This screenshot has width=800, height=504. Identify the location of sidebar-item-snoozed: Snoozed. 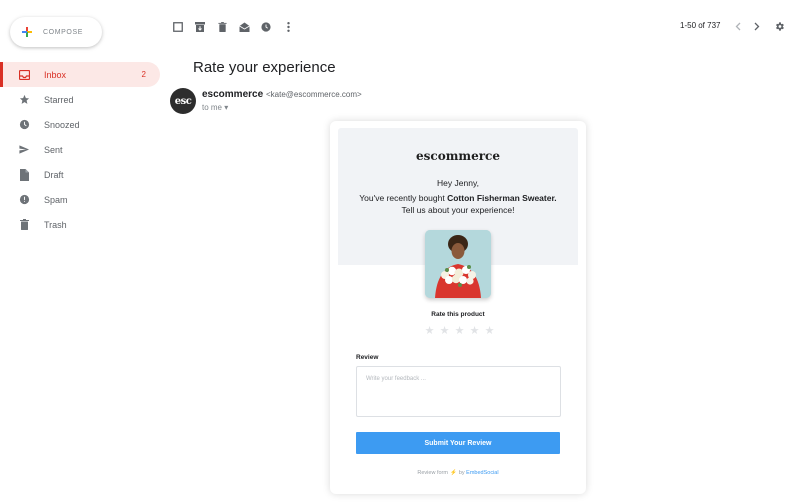
(80, 124).